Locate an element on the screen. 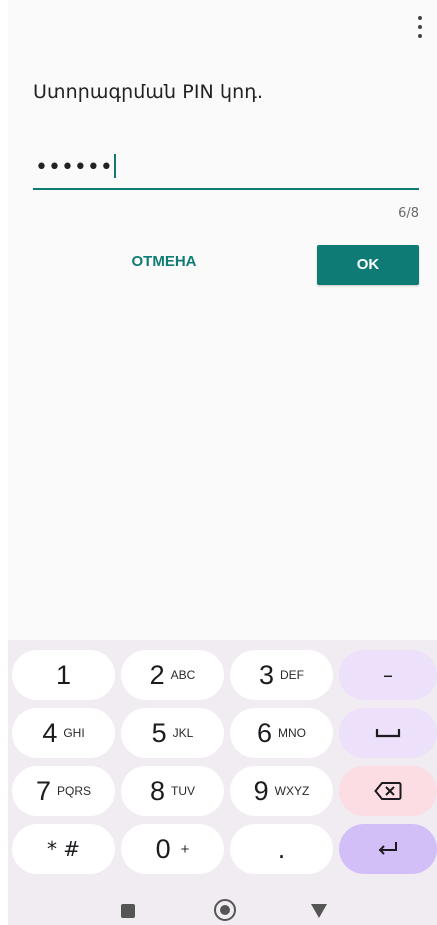  key-2: 2 ABC is located at coordinates (172, 675).